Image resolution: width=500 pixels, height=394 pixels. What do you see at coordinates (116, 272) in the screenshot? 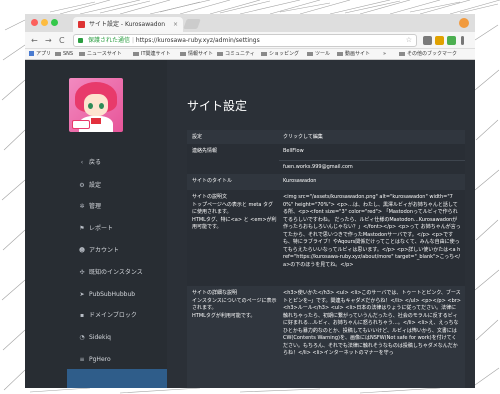
I see `sidebar-item-label: 既知のインスタンス` at bounding box center [116, 272].